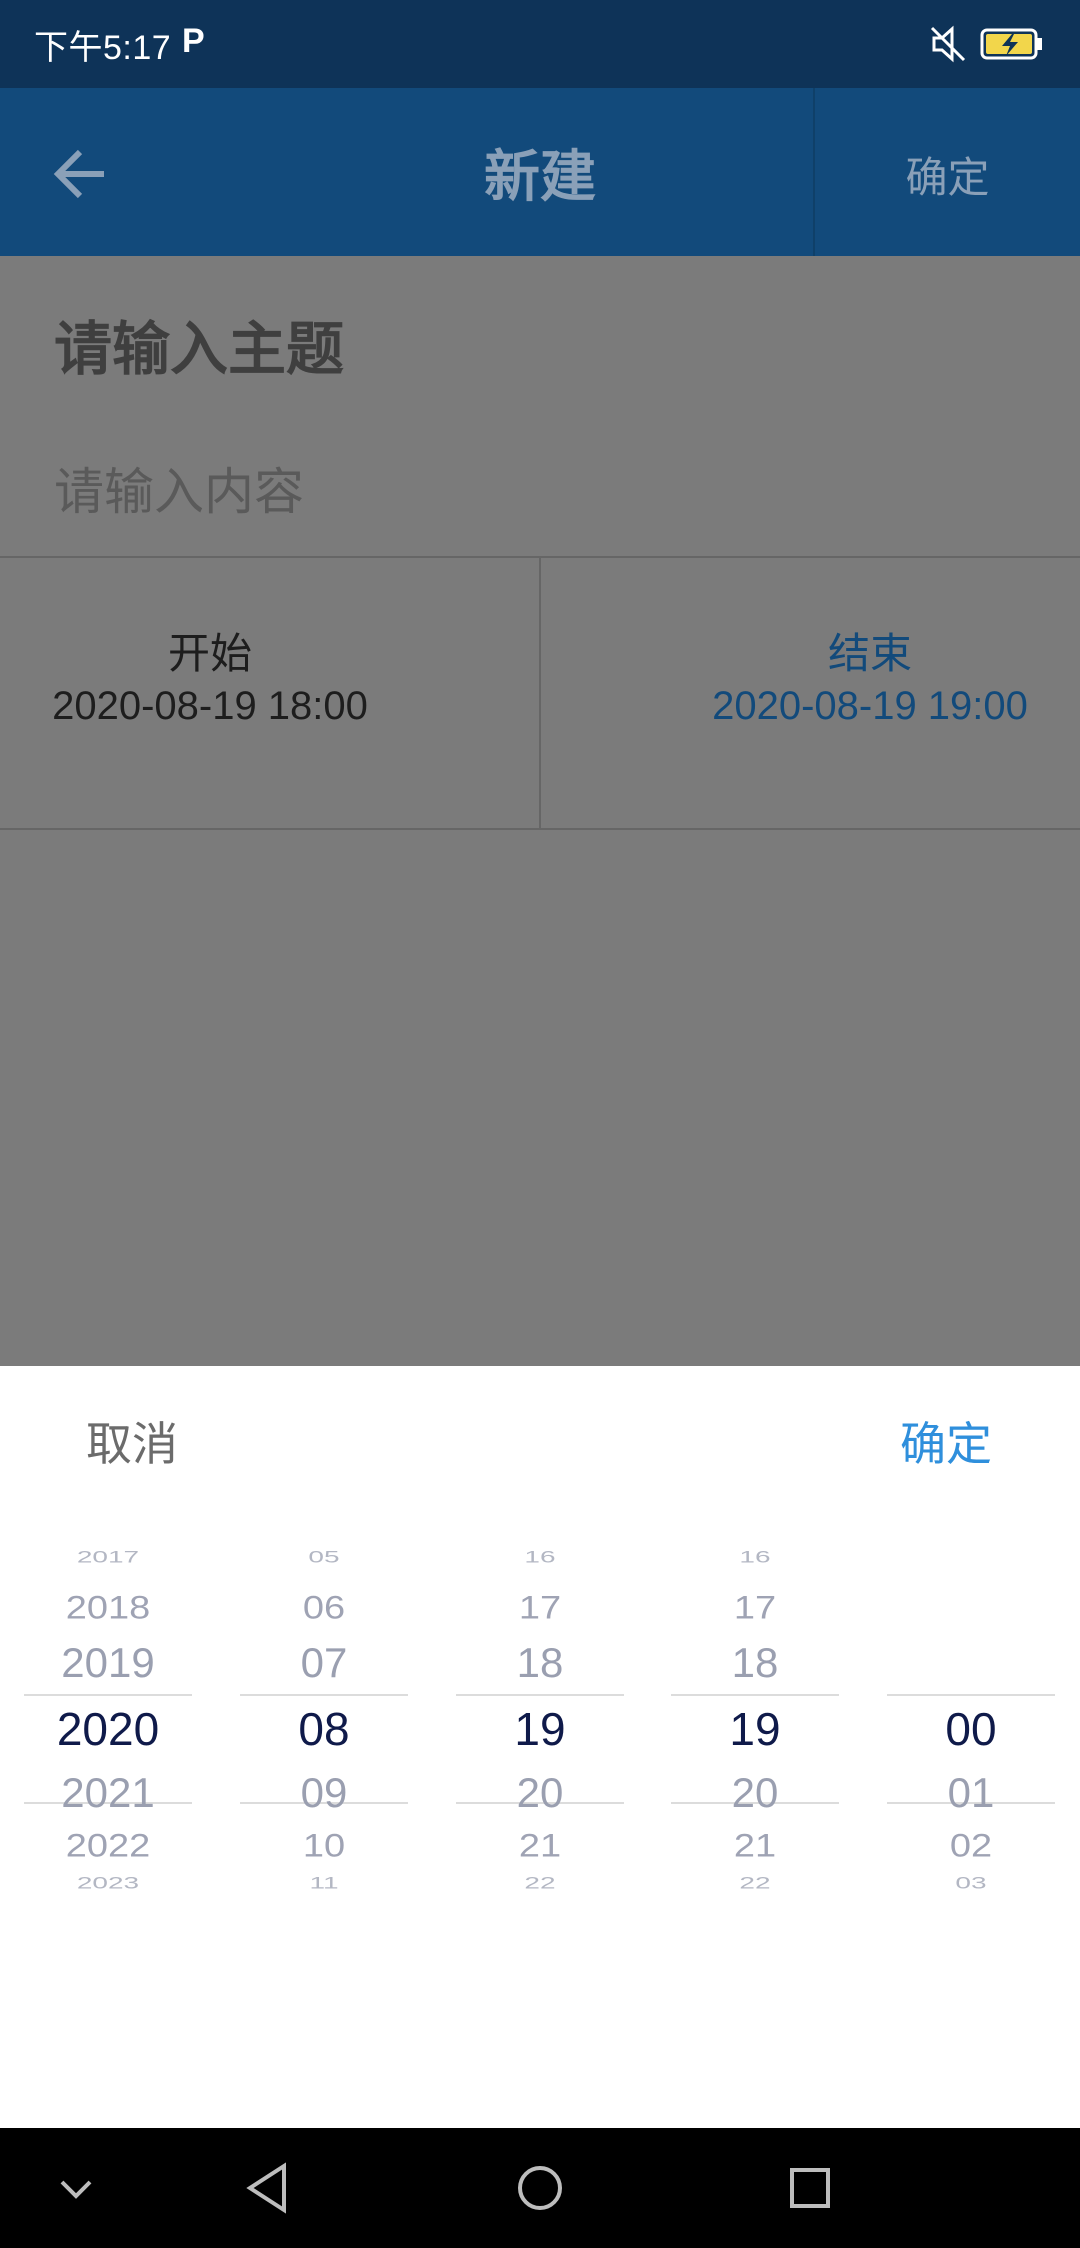  I want to click on start-value: 2020-08-19 18:00, so click(210, 706).